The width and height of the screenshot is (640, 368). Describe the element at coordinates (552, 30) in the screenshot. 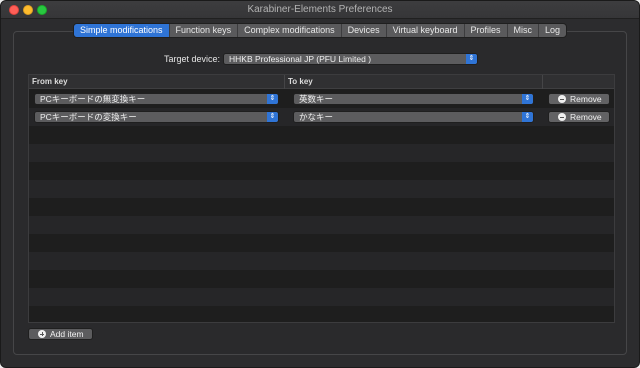

I see `tab-log: Log` at that location.